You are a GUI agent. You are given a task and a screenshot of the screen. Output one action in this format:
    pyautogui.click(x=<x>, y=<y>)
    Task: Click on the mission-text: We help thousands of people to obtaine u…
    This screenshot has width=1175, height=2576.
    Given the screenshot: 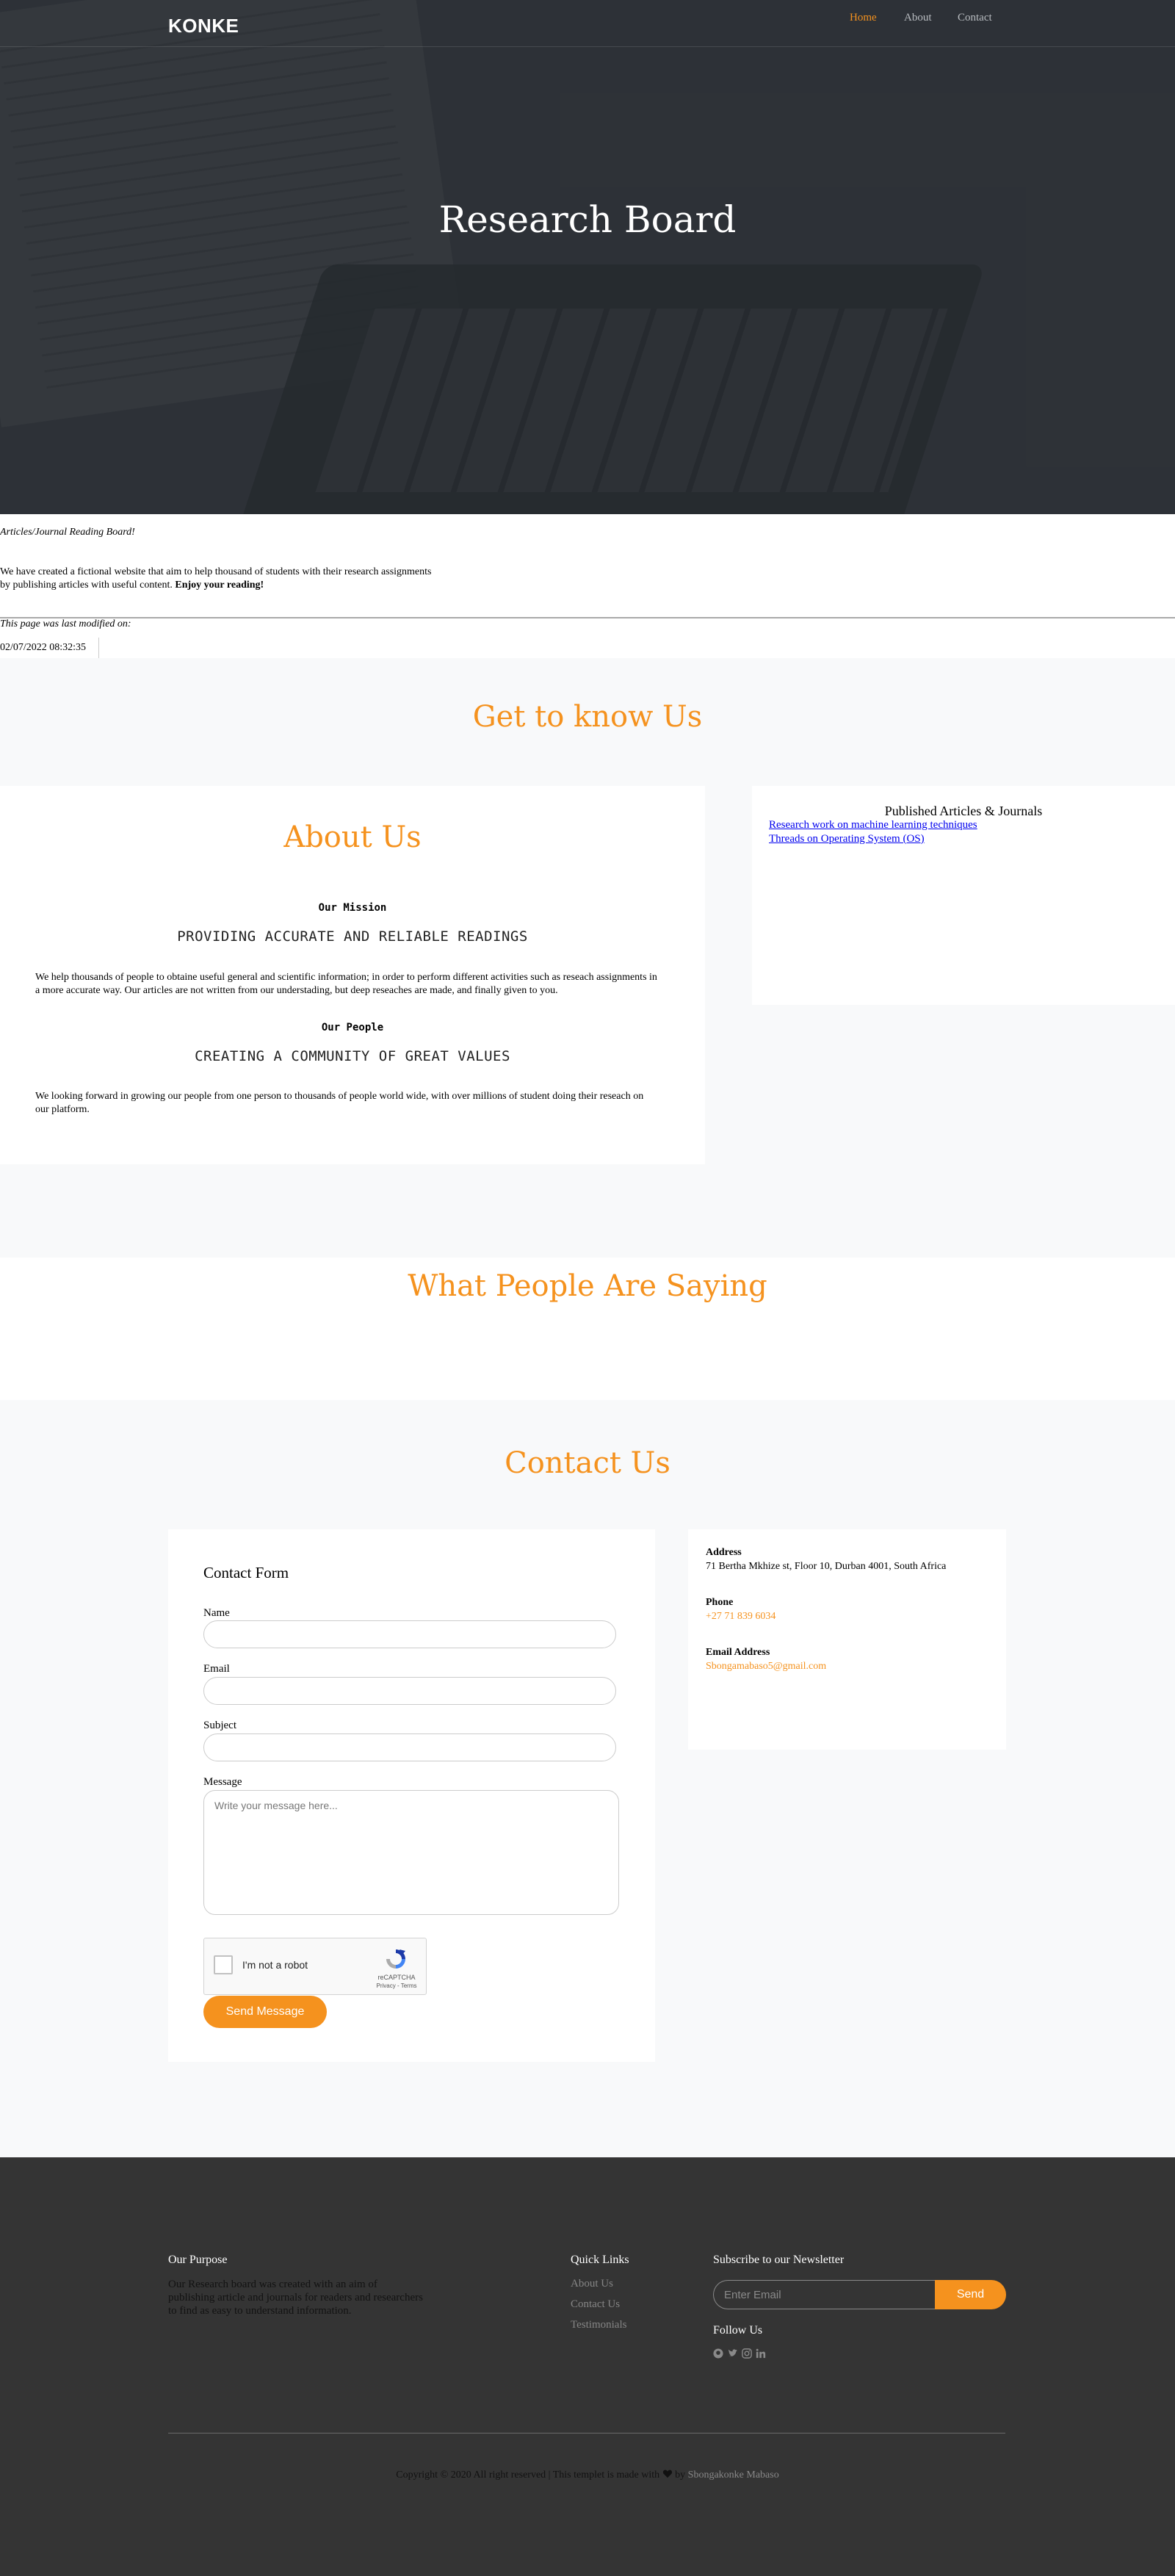 What is the action you would take?
    pyautogui.click(x=346, y=985)
    